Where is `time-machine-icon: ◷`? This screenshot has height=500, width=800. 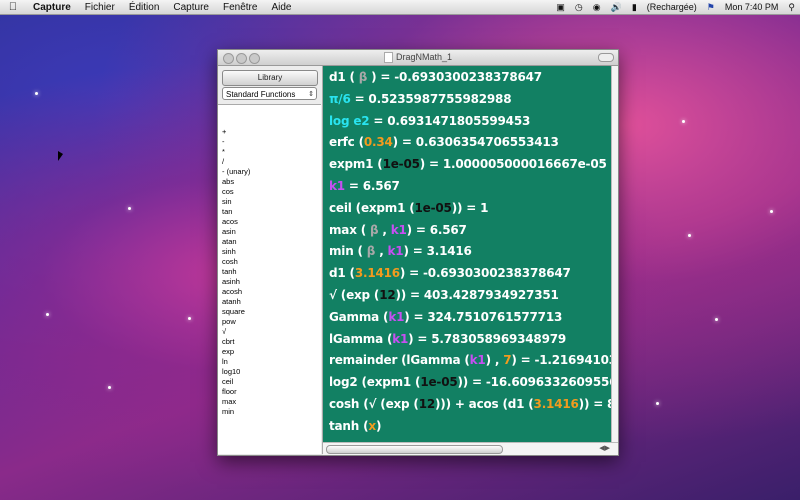
time-machine-icon: ◷ is located at coordinates (579, 7).